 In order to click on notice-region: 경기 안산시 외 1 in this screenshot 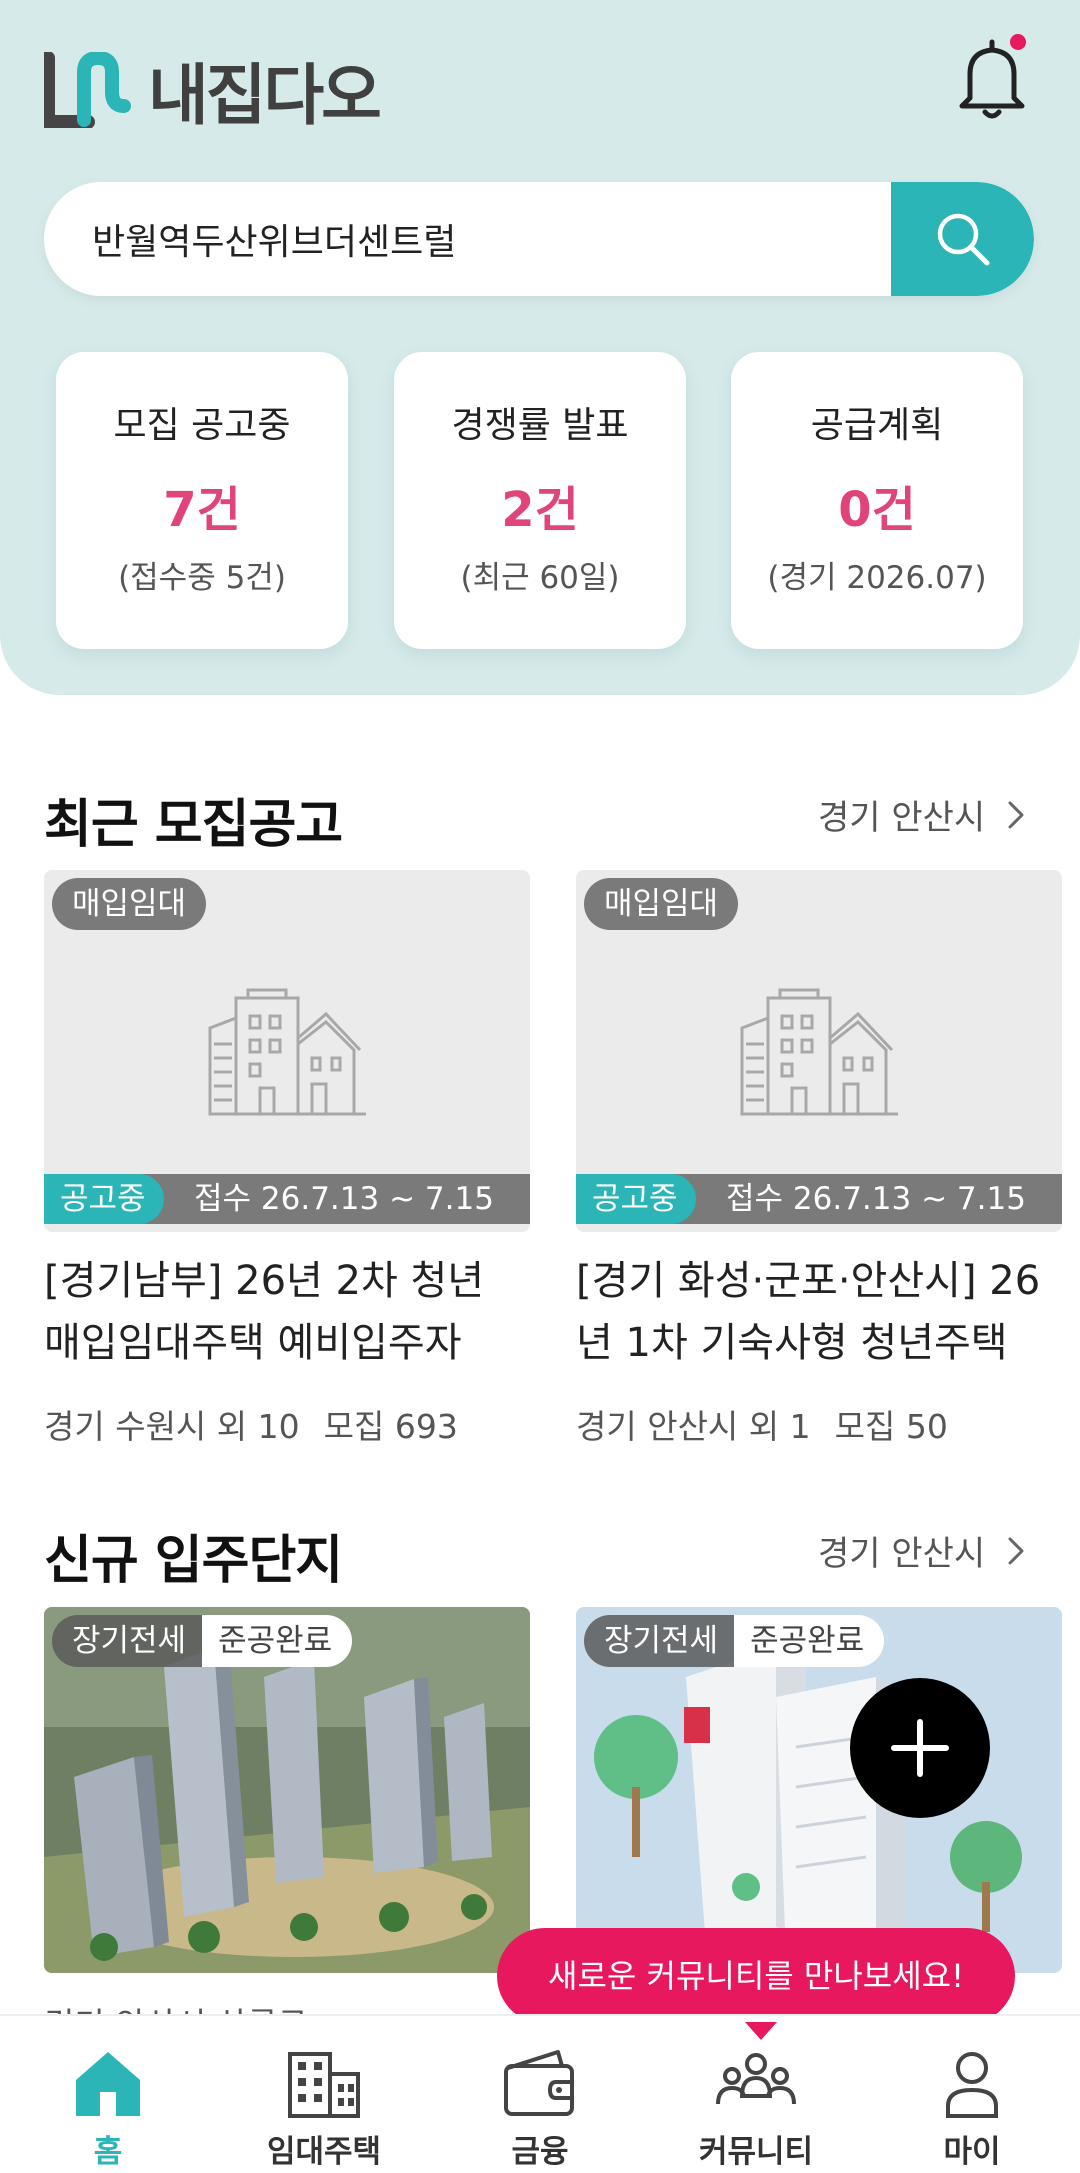, I will do `click(693, 1426)`.